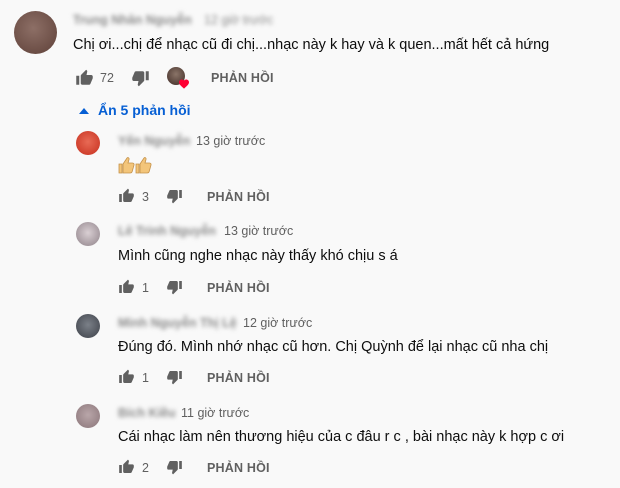 The width and height of the screenshot is (620, 488). What do you see at coordinates (135, 165) in the screenshot?
I see `thumbs-emoji-icon` at bounding box center [135, 165].